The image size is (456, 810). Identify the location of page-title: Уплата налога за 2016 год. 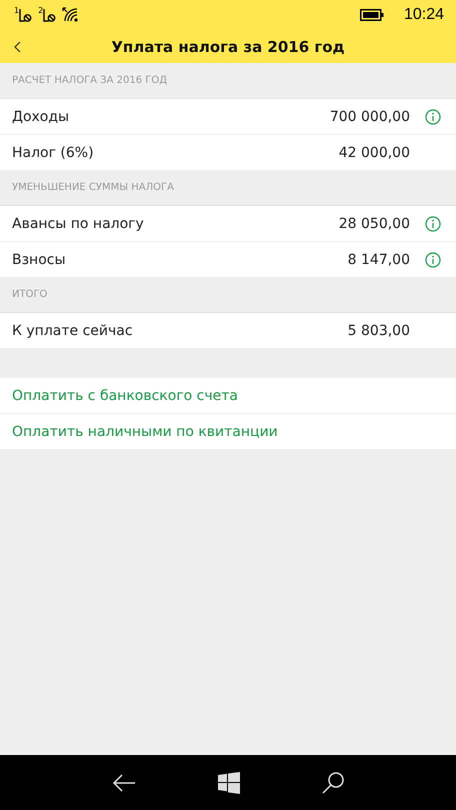
(228, 47).